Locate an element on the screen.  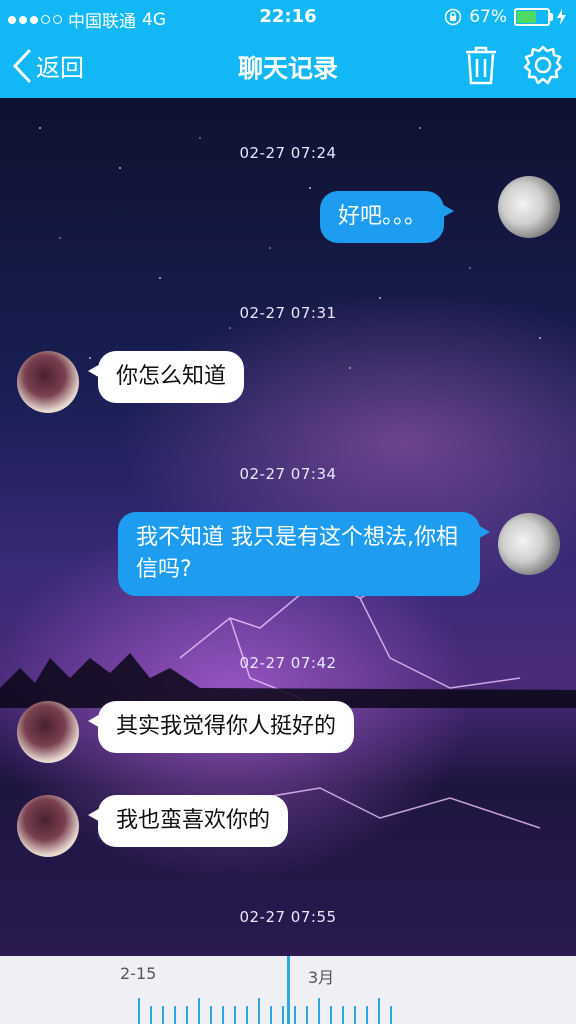
contact-message-bubble: 我也蛮喜欢你的 is located at coordinates (188, 821).